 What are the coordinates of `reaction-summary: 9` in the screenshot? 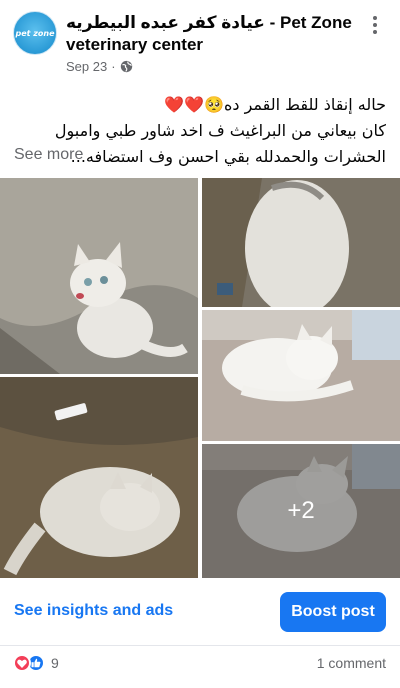 It's located at (36, 663).